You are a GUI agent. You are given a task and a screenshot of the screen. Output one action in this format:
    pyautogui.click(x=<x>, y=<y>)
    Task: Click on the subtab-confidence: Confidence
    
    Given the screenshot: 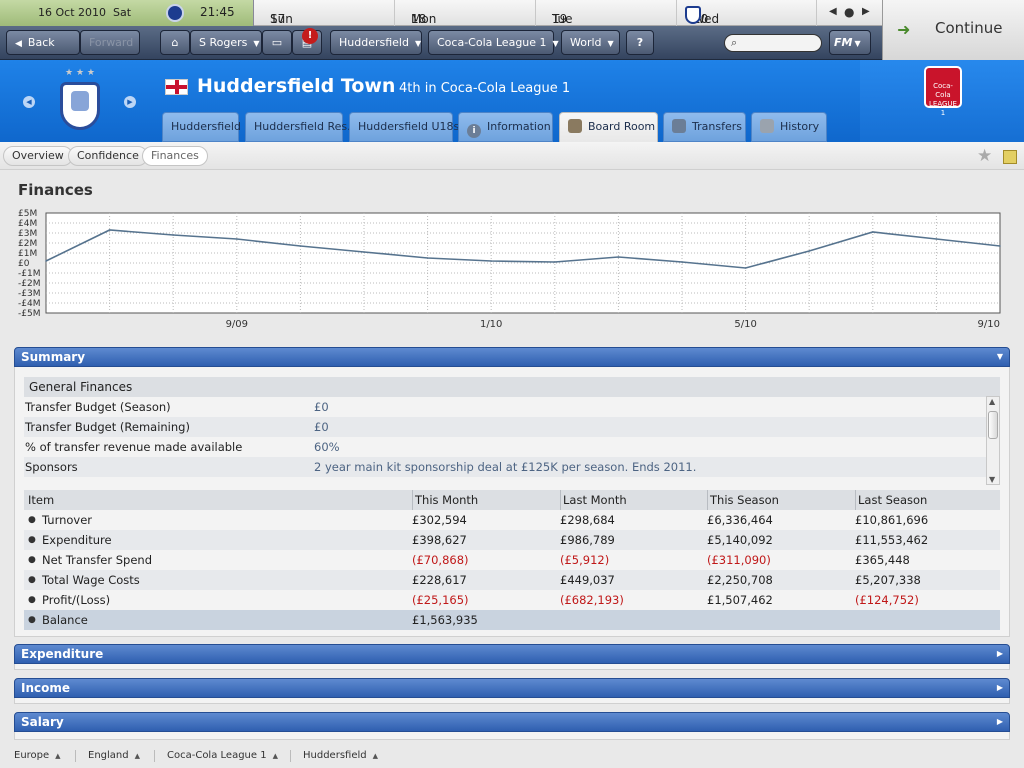 What is the action you would take?
    pyautogui.click(x=108, y=156)
    